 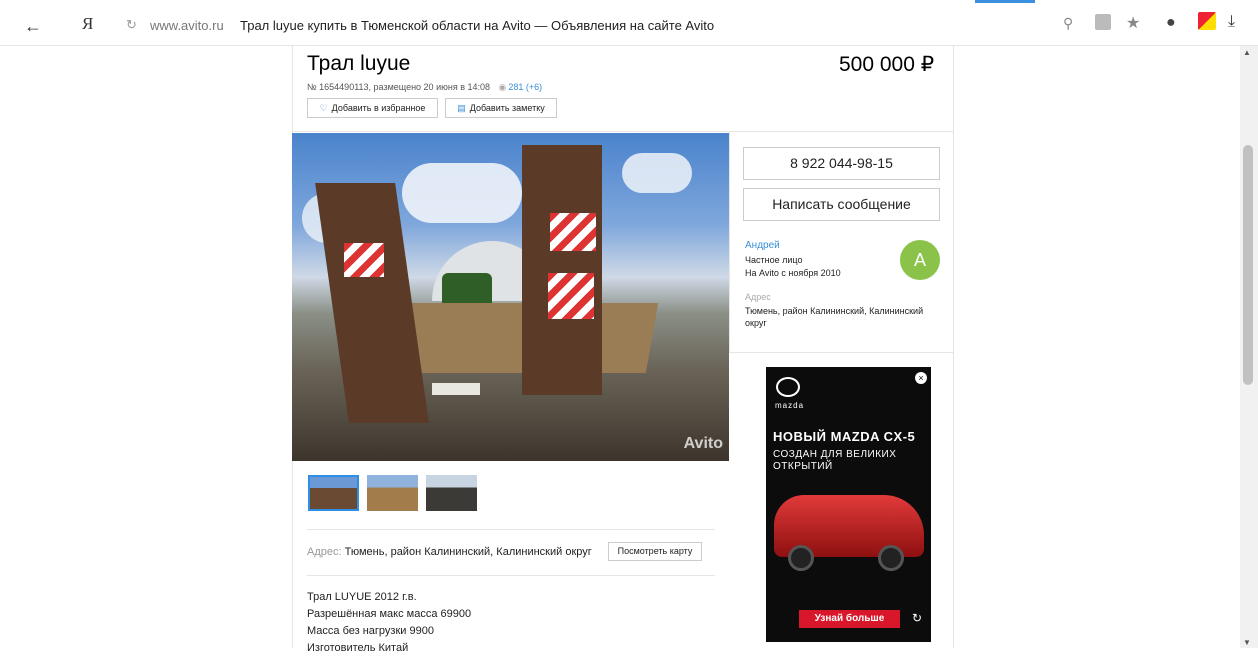 What do you see at coordinates (507, 108) in the screenshot?
I see `add-note-label: Добавить заметку` at bounding box center [507, 108].